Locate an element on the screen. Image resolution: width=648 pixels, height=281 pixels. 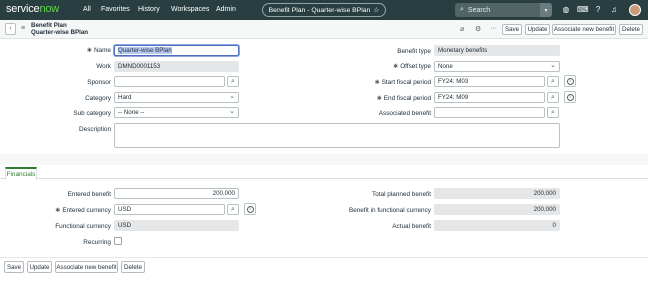
update-button: Update is located at coordinates (537, 29).